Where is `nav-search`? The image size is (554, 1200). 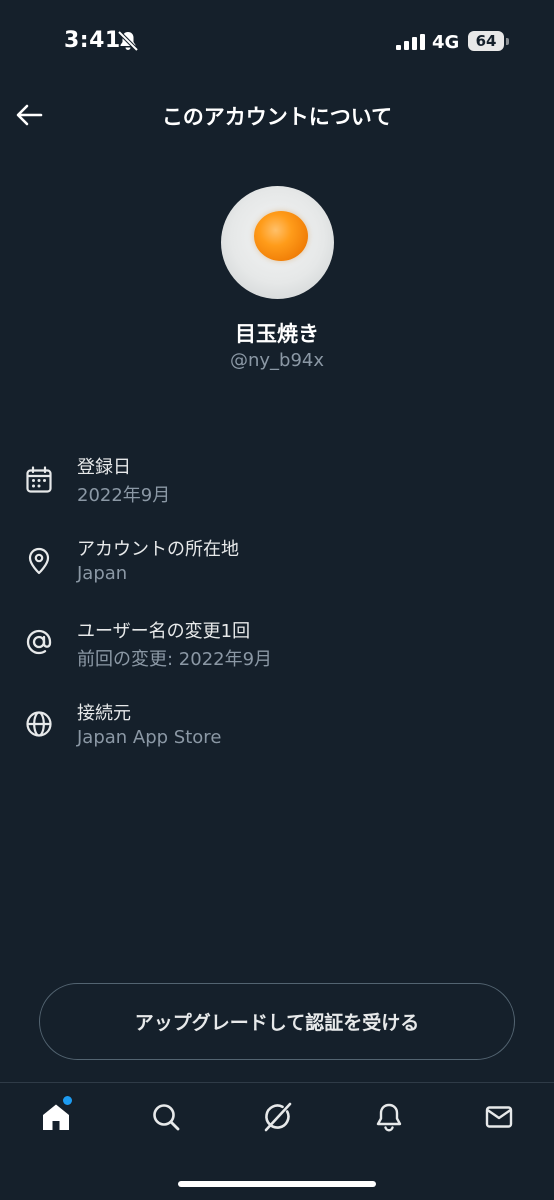
nav-search is located at coordinates (166, 1117).